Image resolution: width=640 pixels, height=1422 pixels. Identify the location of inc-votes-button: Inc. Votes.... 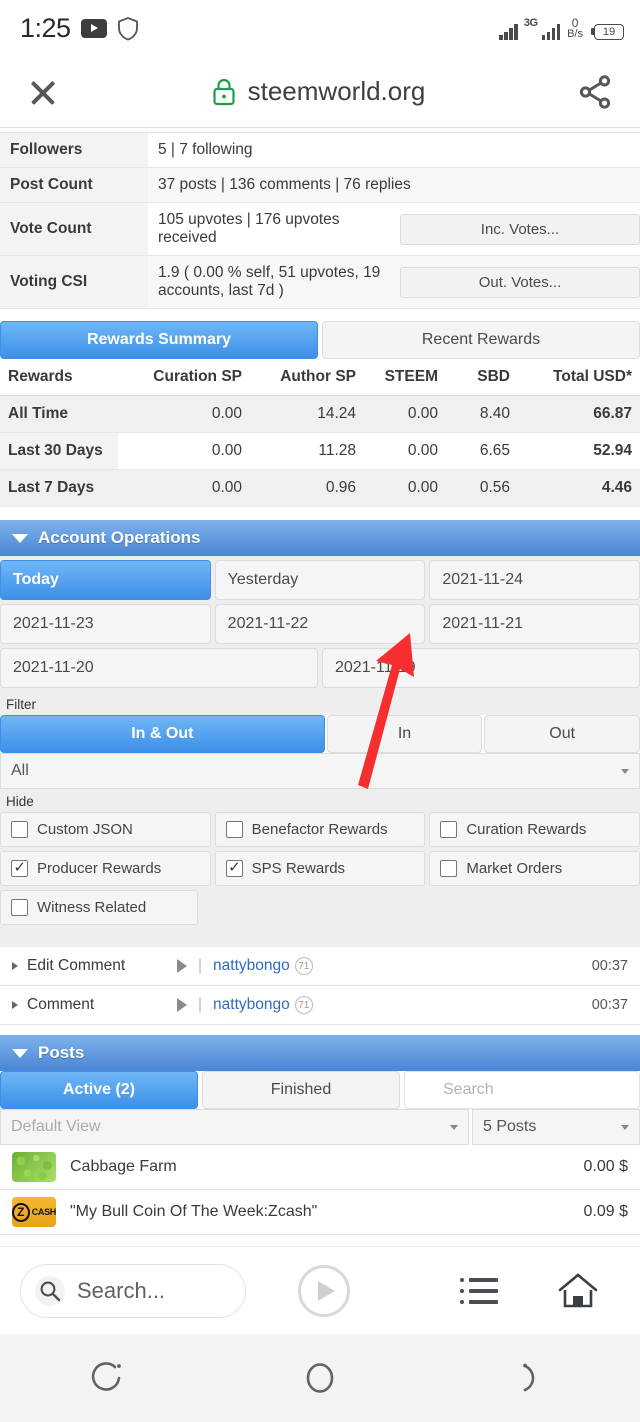
(520, 229).